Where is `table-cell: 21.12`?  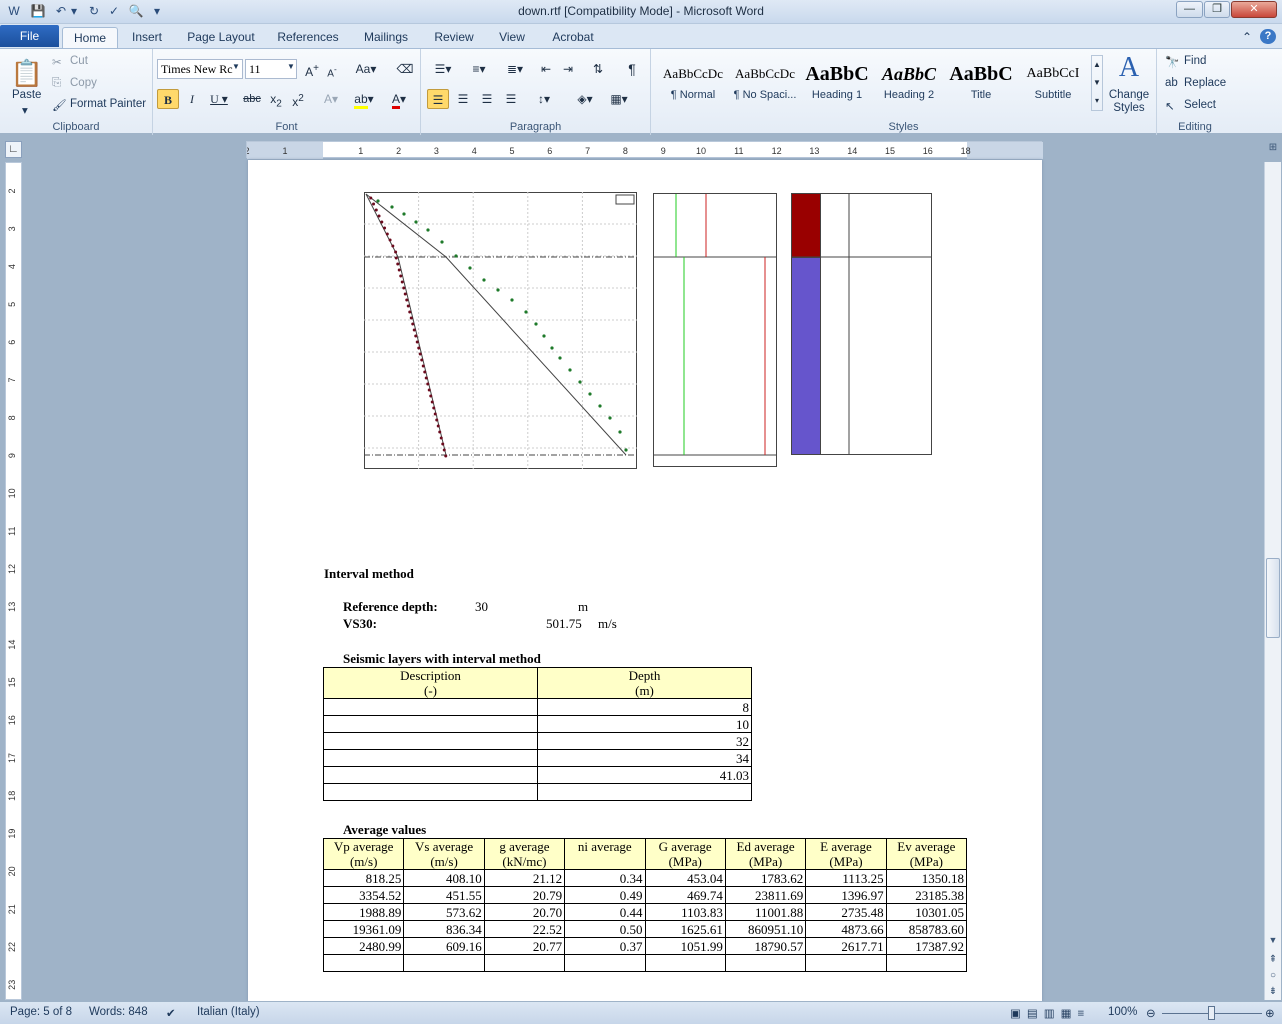
table-cell: 21.12 is located at coordinates (524, 878).